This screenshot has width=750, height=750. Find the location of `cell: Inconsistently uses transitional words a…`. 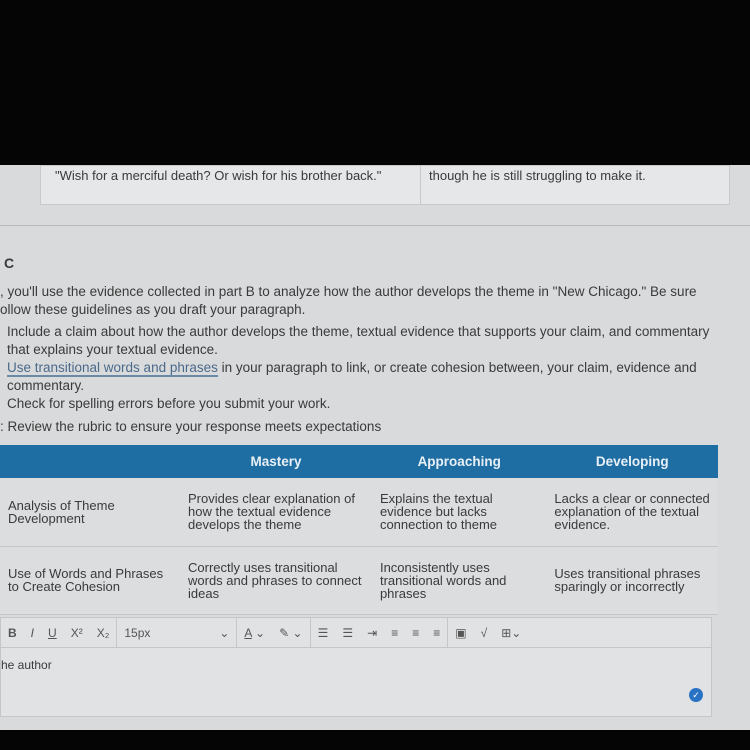

cell: Inconsistently uses transitional words a… is located at coordinates (459, 580).